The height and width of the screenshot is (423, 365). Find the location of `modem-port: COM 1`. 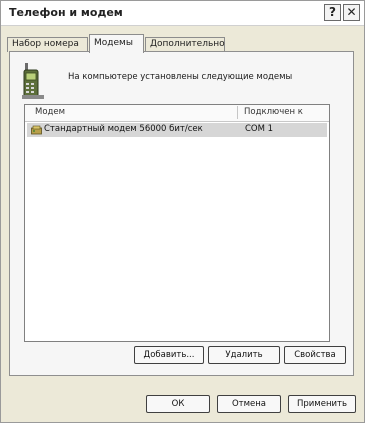

modem-port: COM 1 is located at coordinates (259, 129).